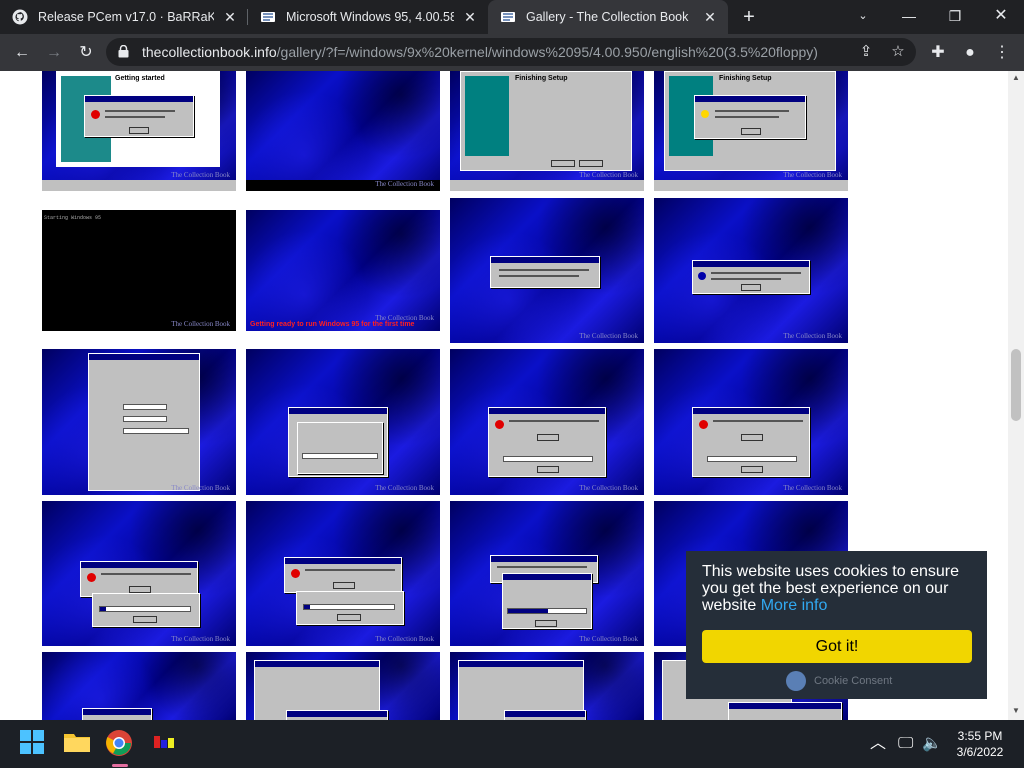 The image size is (1024, 768). What do you see at coordinates (932, 744) in the screenshot?
I see `volume-icon: 🔈` at bounding box center [932, 744].